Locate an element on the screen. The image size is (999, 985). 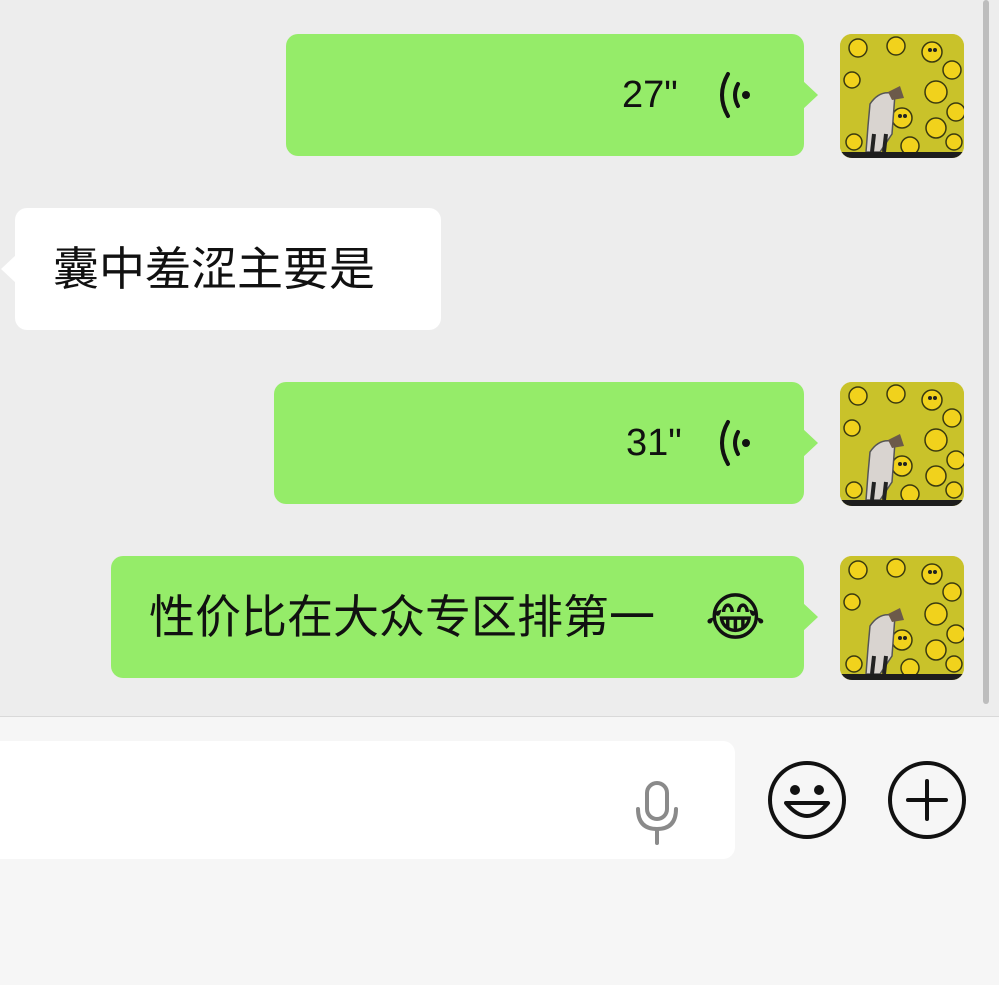
voice-message-bubble: 31" is located at coordinates (546, 443).